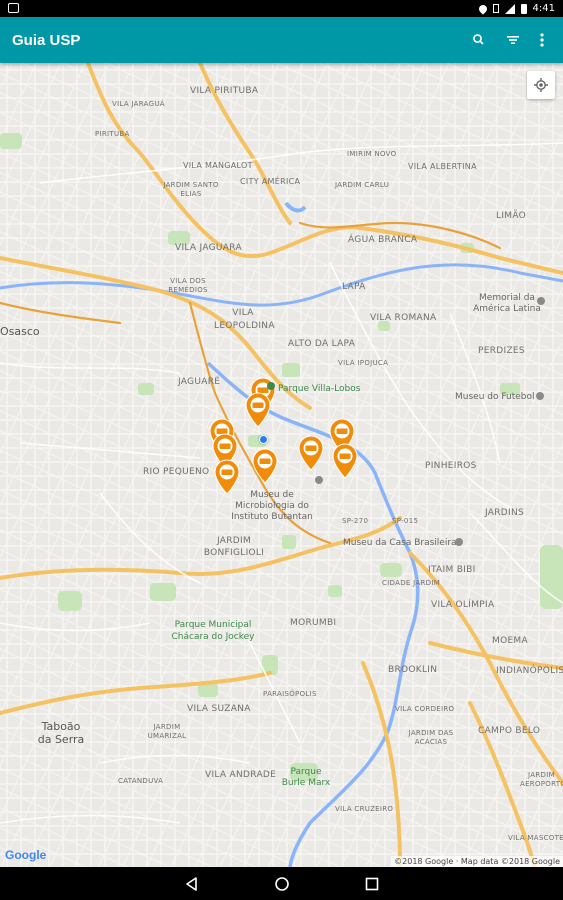 This screenshot has width=563, height=900. Describe the element at coordinates (482, 8) in the screenshot. I see `location-icon` at that location.